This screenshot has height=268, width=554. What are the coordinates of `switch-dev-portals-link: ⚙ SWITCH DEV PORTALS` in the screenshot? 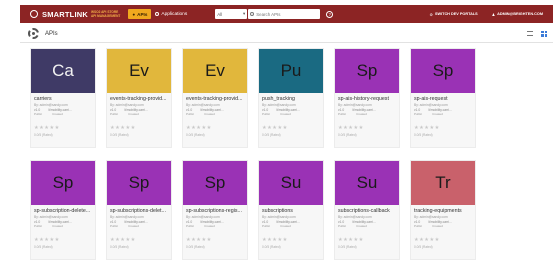 It's located at (454, 14).